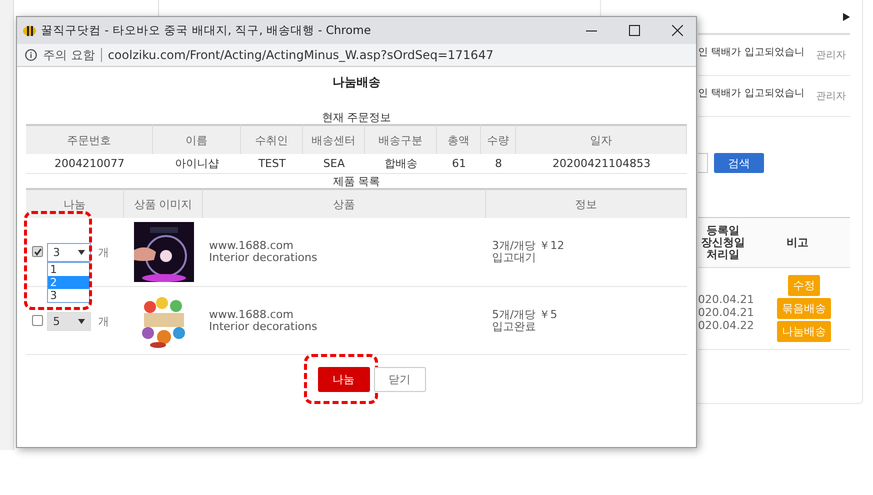 This screenshot has height=495, width=873. I want to click on split-button: 나눔, so click(344, 379).